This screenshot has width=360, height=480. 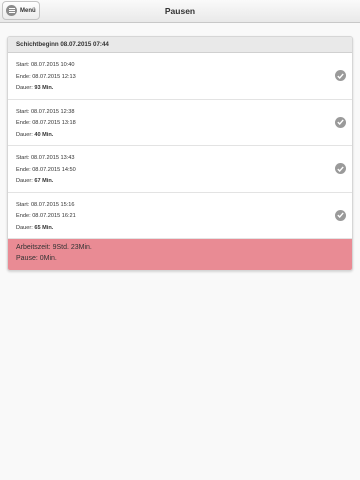 I want to click on shift-start-header: Schichtbeginn 08.07.2015 07:44, so click(x=180, y=45).